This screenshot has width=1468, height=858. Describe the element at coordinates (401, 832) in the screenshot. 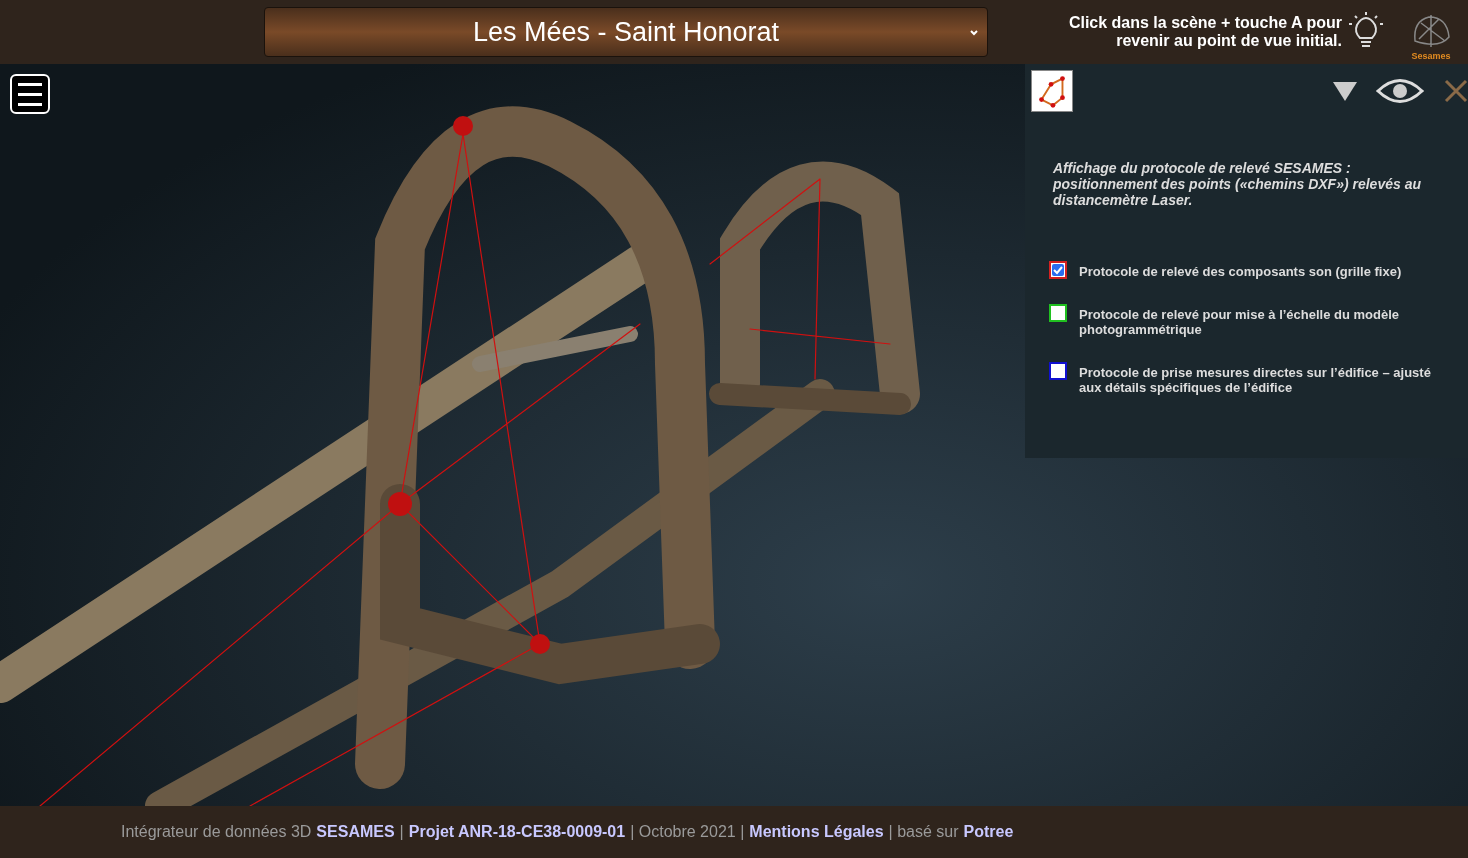

I see `footer-text: |` at that location.